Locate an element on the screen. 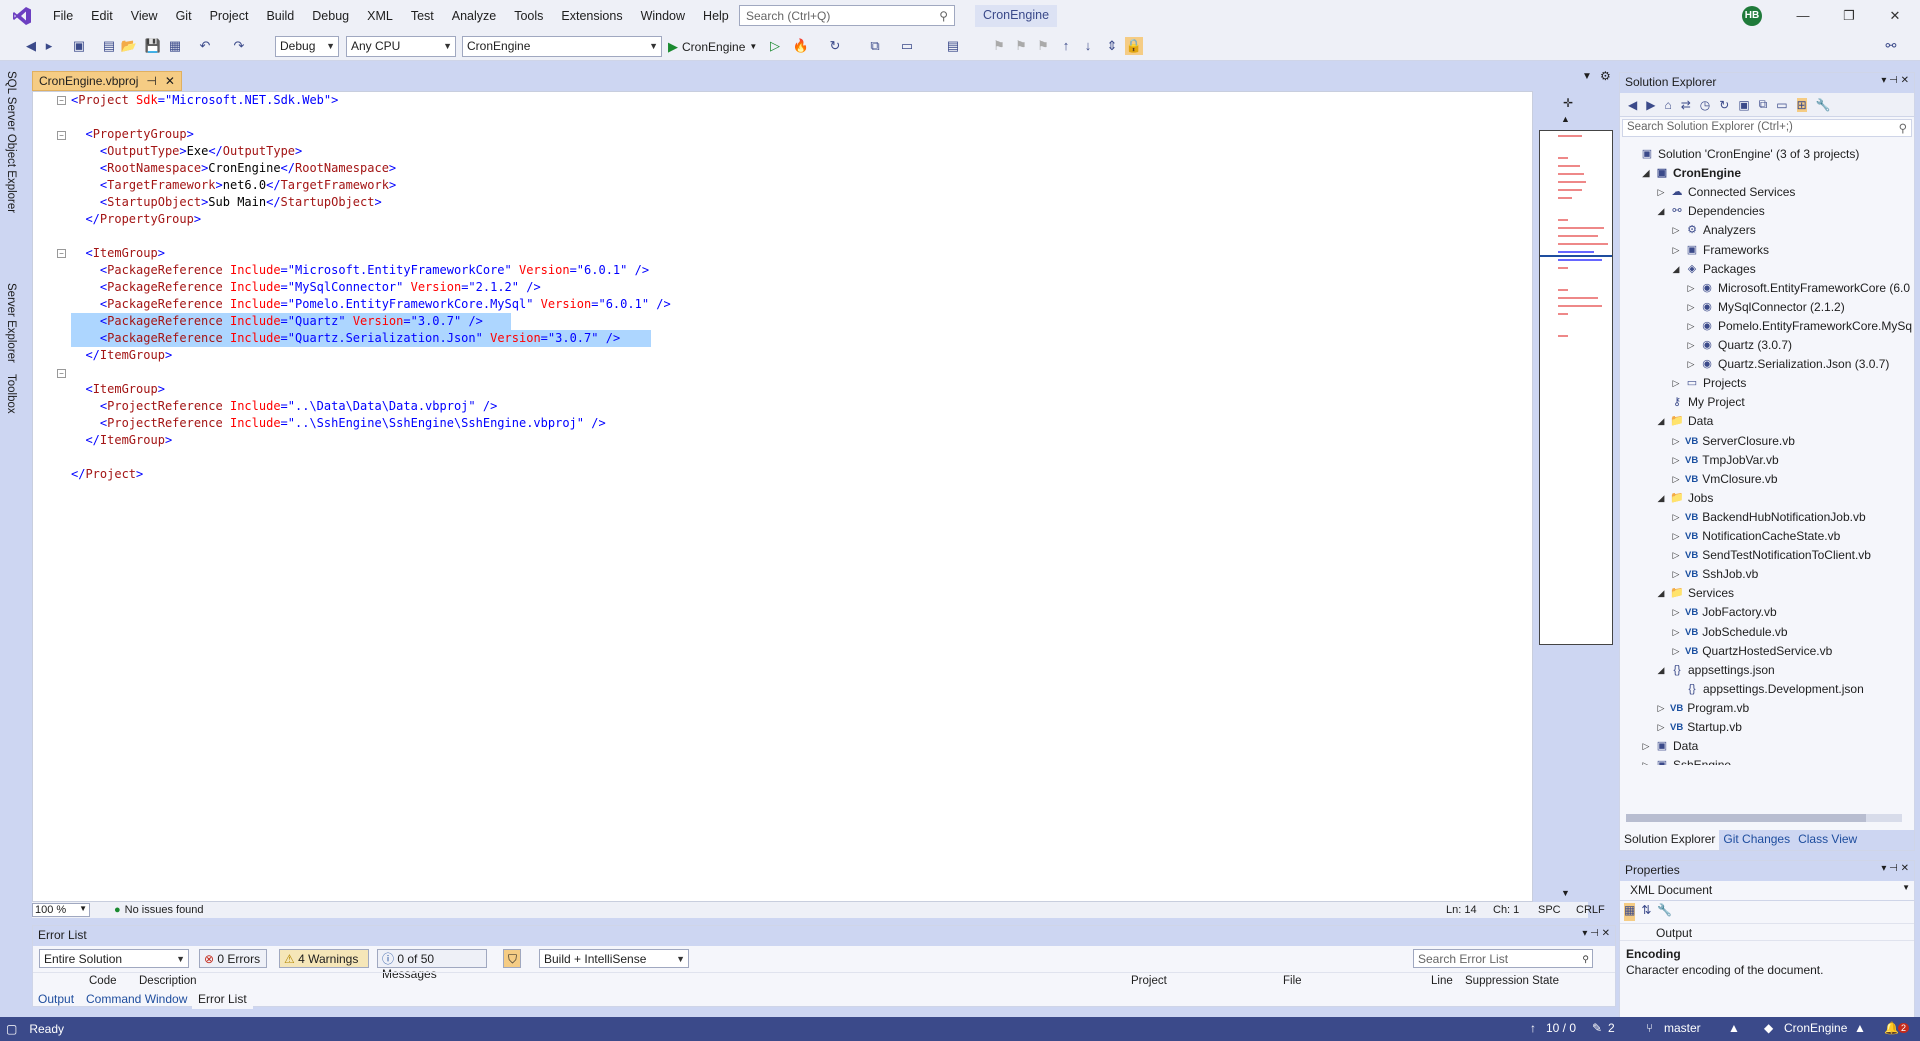  visual-studio-logo-icon is located at coordinates (22, 16).